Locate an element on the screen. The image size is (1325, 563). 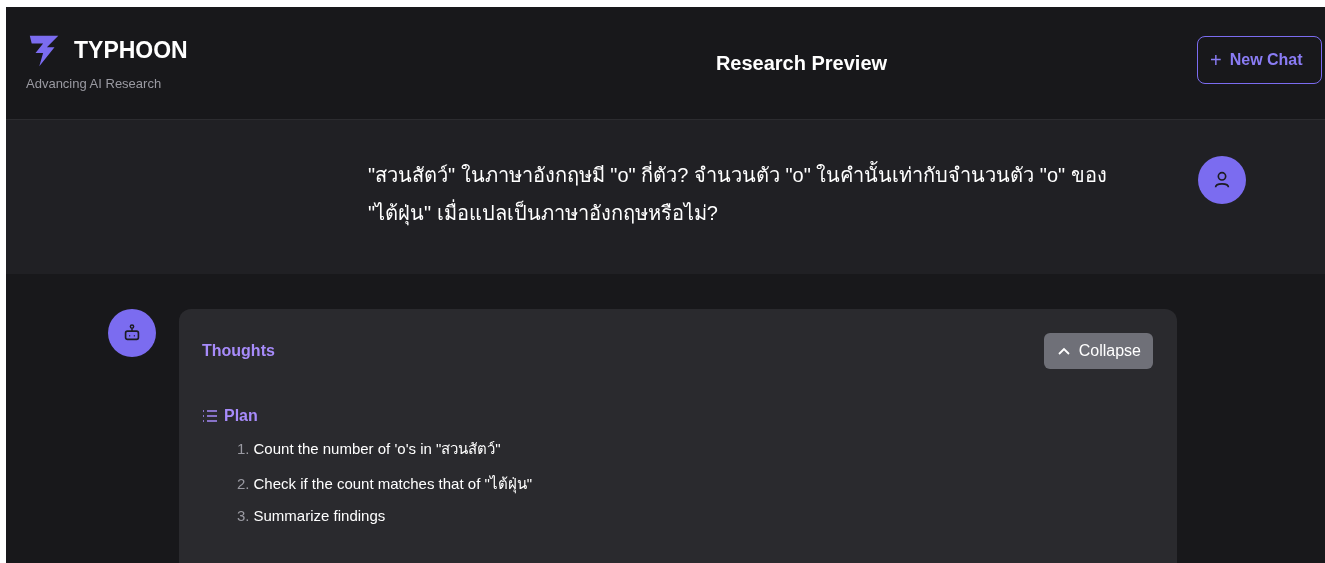
step-number: 1. is located at coordinates (243, 448).